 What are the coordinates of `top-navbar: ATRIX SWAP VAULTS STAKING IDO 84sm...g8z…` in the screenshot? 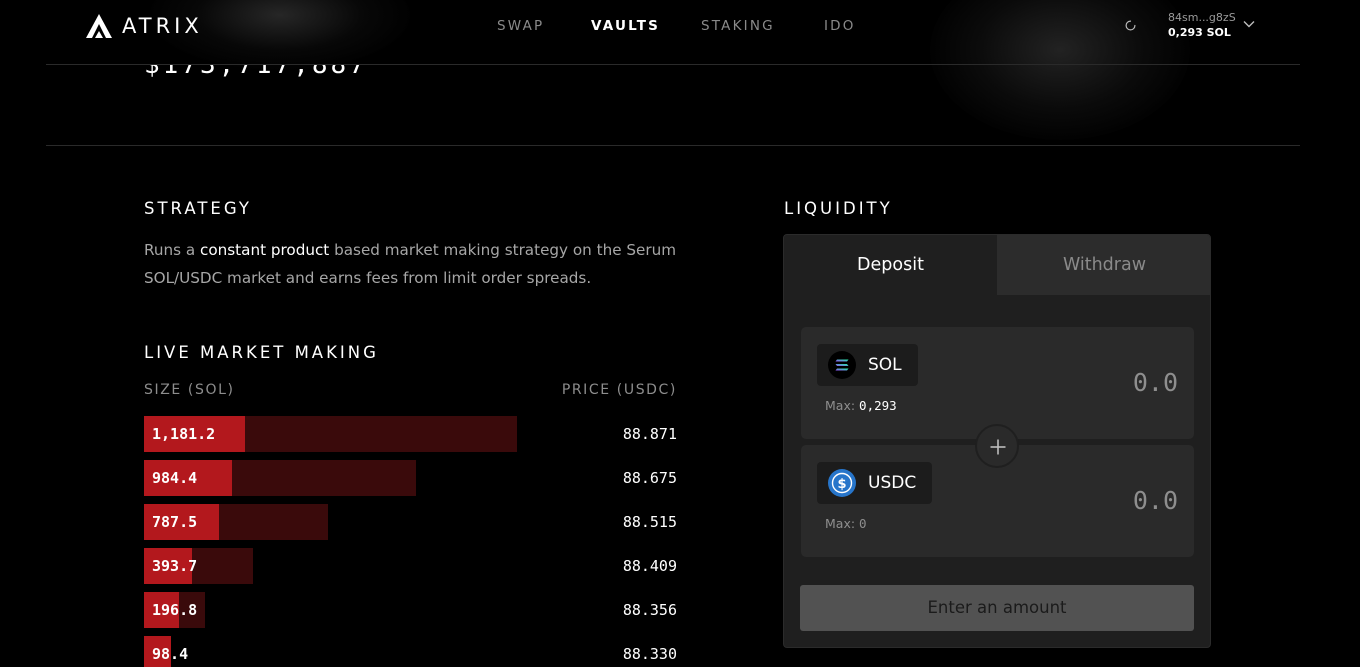 It's located at (680, 26).